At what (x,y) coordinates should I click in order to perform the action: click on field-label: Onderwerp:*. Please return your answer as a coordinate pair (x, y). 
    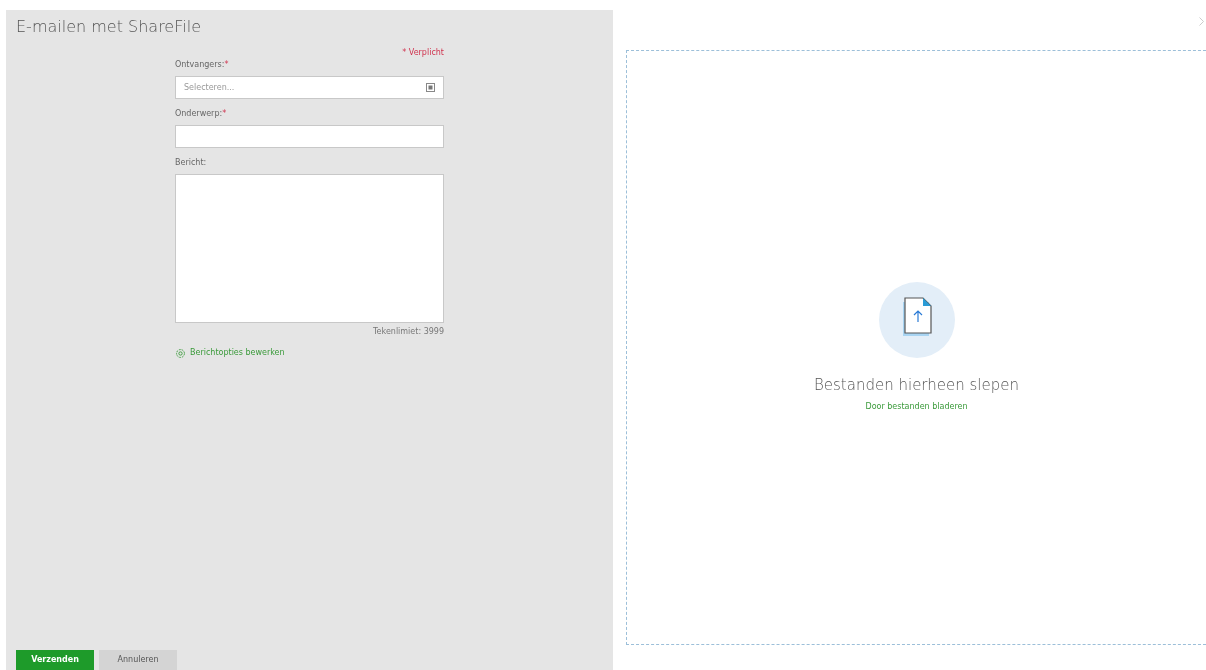
    Looking at the image, I should click on (201, 114).